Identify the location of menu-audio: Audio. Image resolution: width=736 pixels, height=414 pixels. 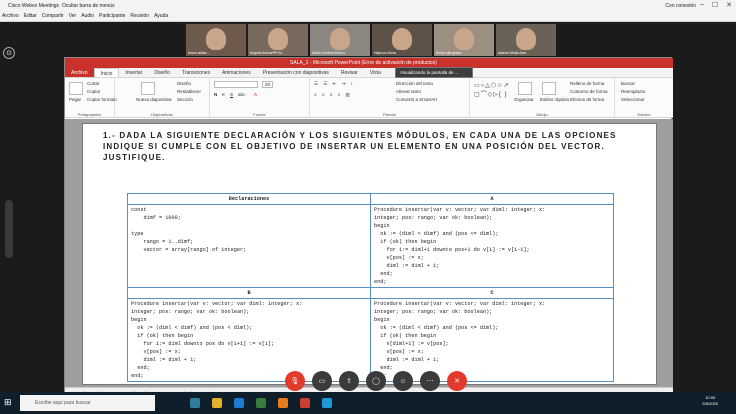
(87, 16).